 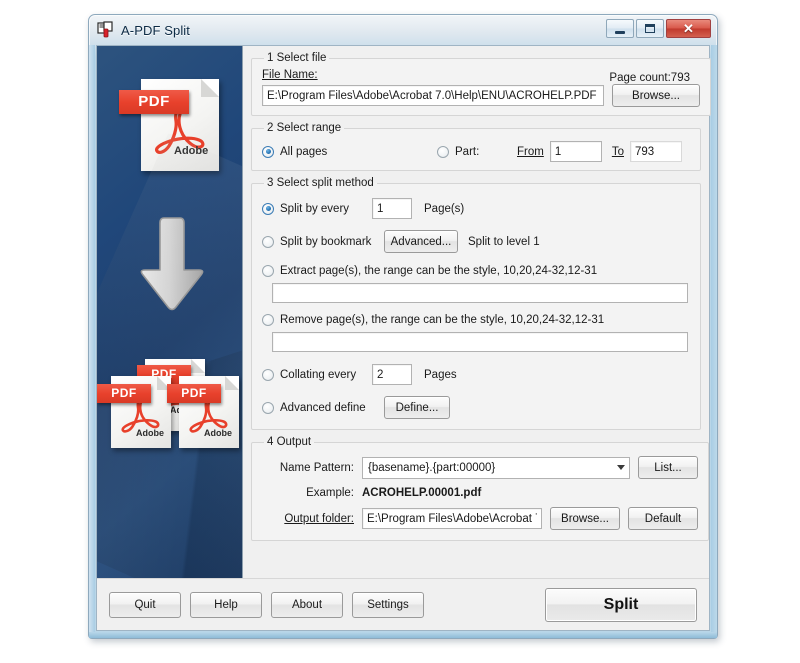 I want to click on title-bar: A-PDF Split ✕, so click(x=403, y=30).